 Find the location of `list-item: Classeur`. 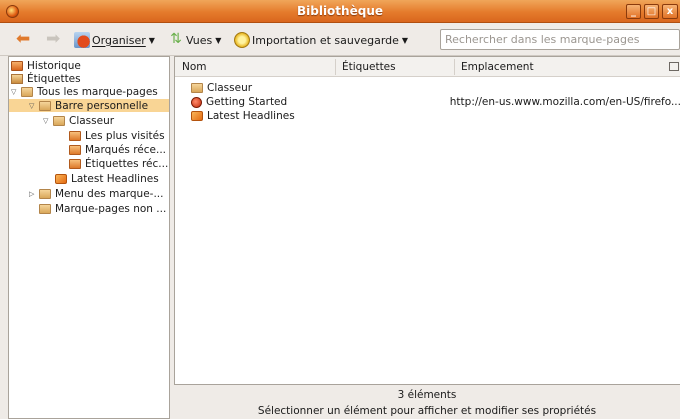

list-item: Classeur is located at coordinates (431, 88).